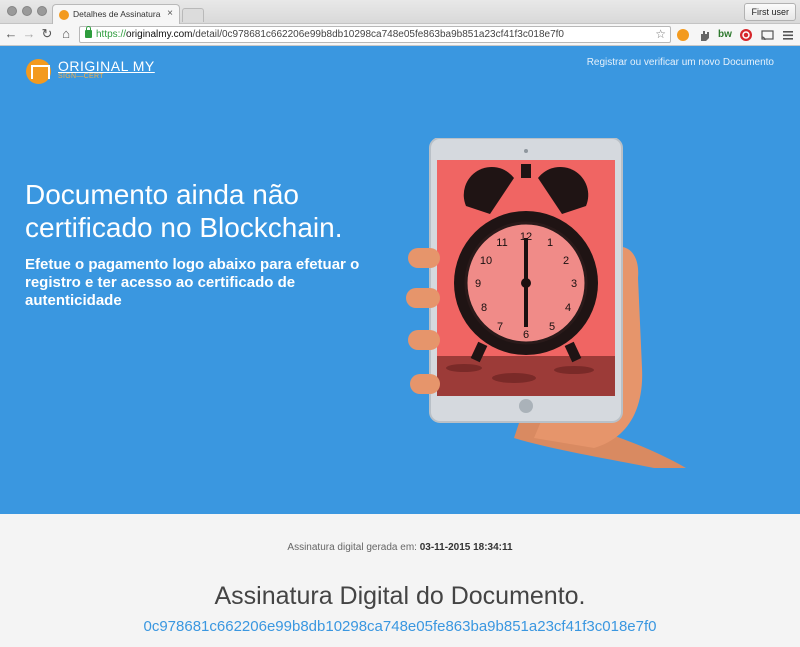 The image size is (800, 647). I want to click on svg-text: 9, so click(478, 284).